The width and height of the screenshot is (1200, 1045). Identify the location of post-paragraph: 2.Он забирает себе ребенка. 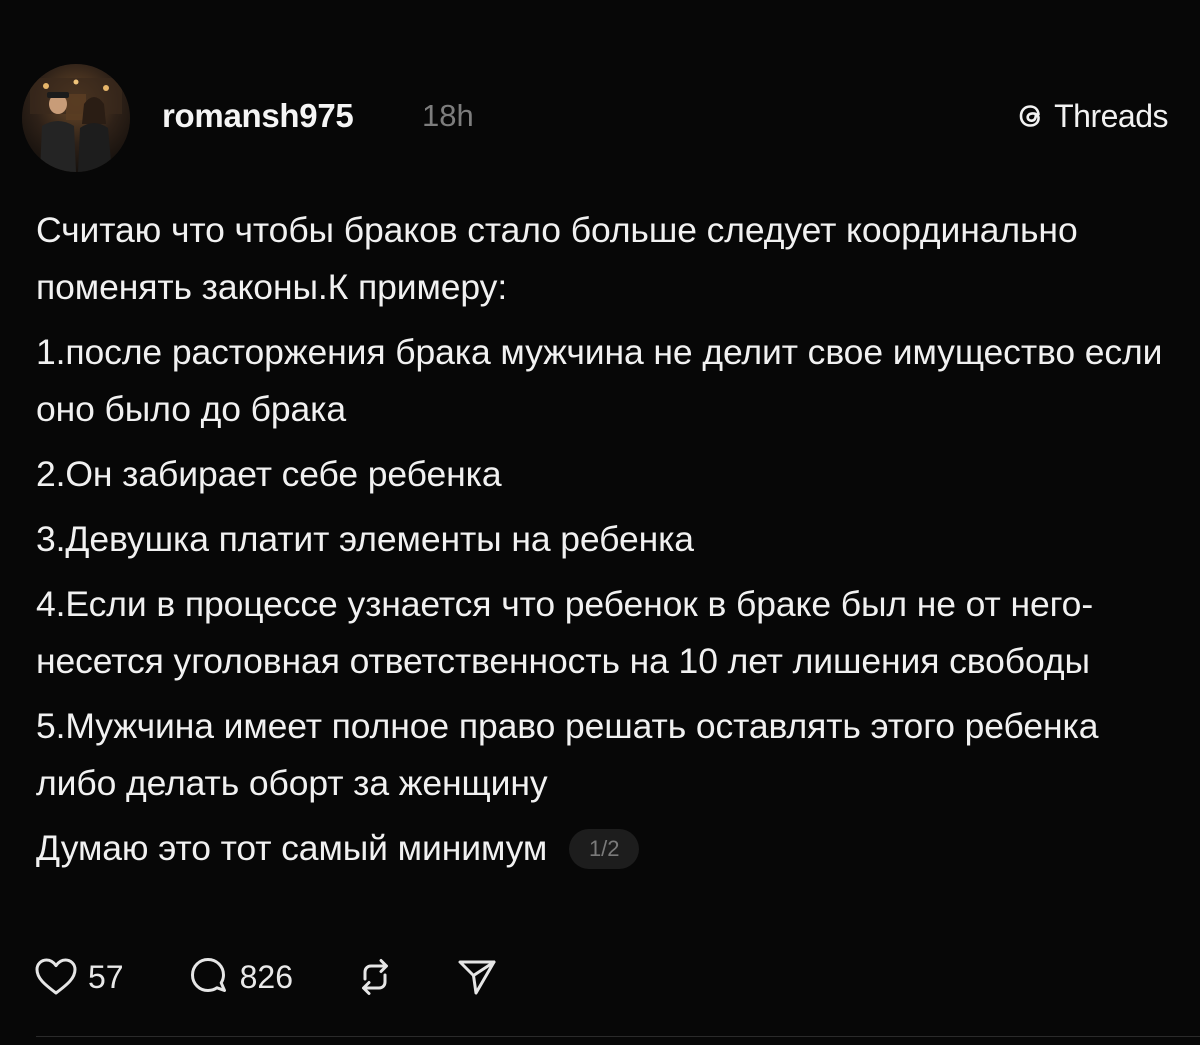
(269, 474).